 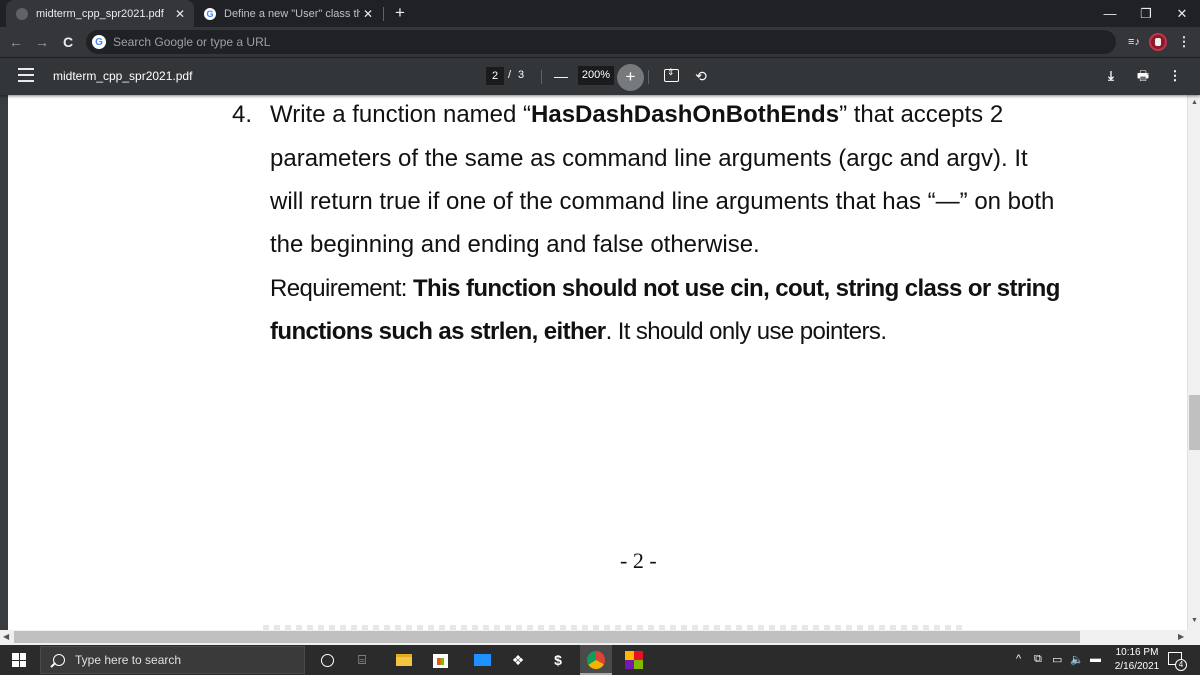 What do you see at coordinates (362, 660) in the screenshot?
I see `task-view-icon: ⌸` at bounding box center [362, 660].